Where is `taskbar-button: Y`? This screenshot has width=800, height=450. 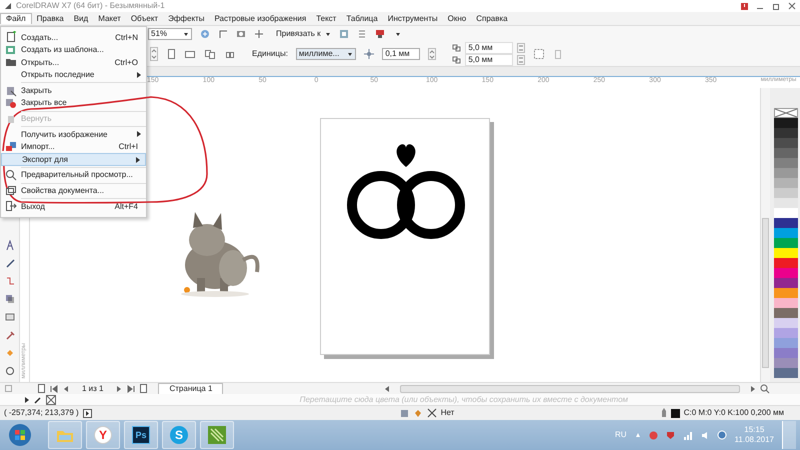 taskbar-button: Y is located at coordinates (103, 435).